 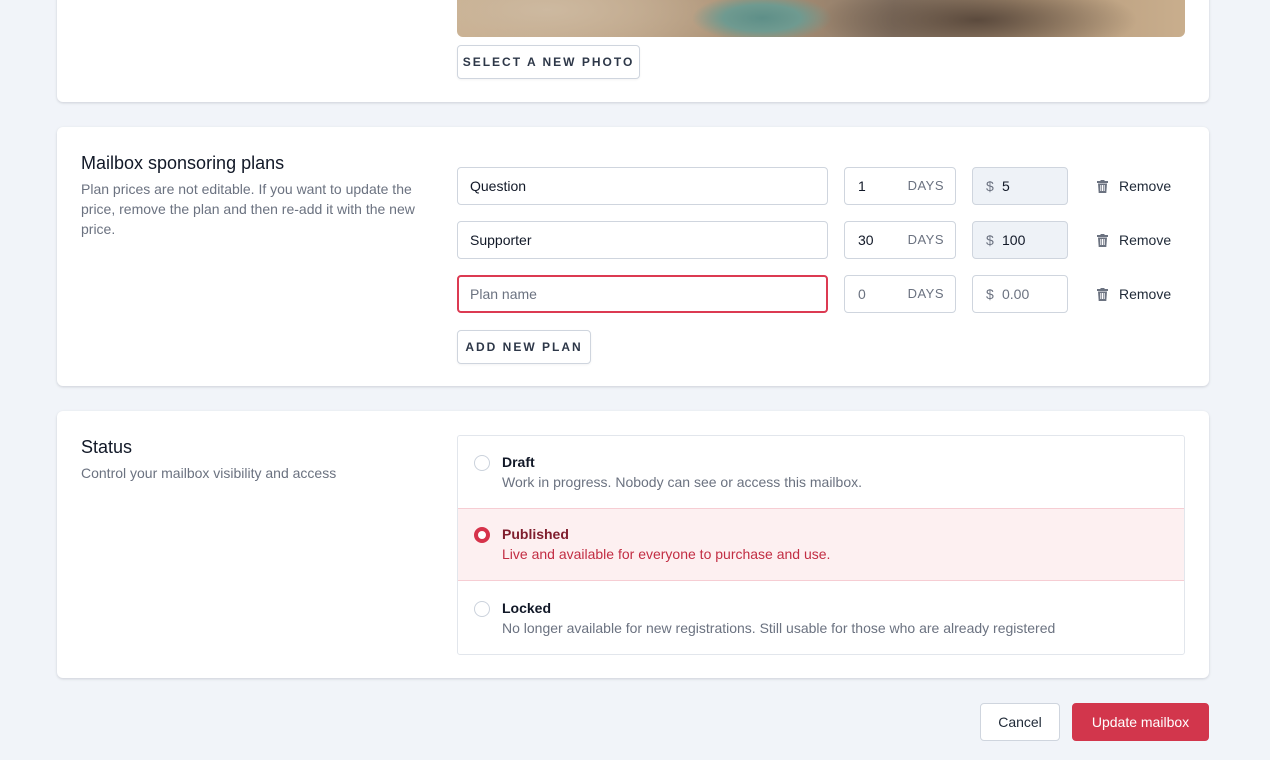 I want to click on plan-days-input: 30 DAYS, so click(x=900, y=240).